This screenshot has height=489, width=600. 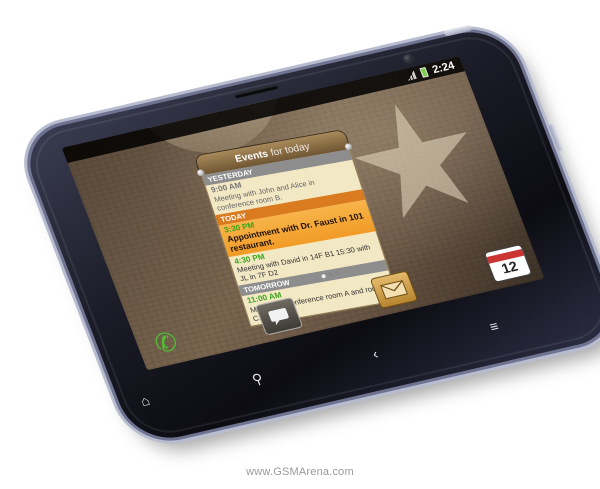 What do you see at coordinates (226, 187) in the screenshot?
I see `event-time: 9:00 AM` at bounding box center [226, 187].